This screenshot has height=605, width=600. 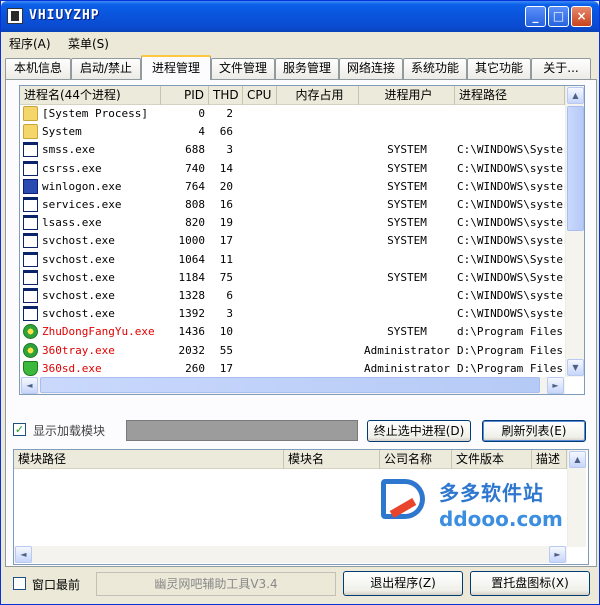 I want to click on green-icon, so click(x=30, y=350).